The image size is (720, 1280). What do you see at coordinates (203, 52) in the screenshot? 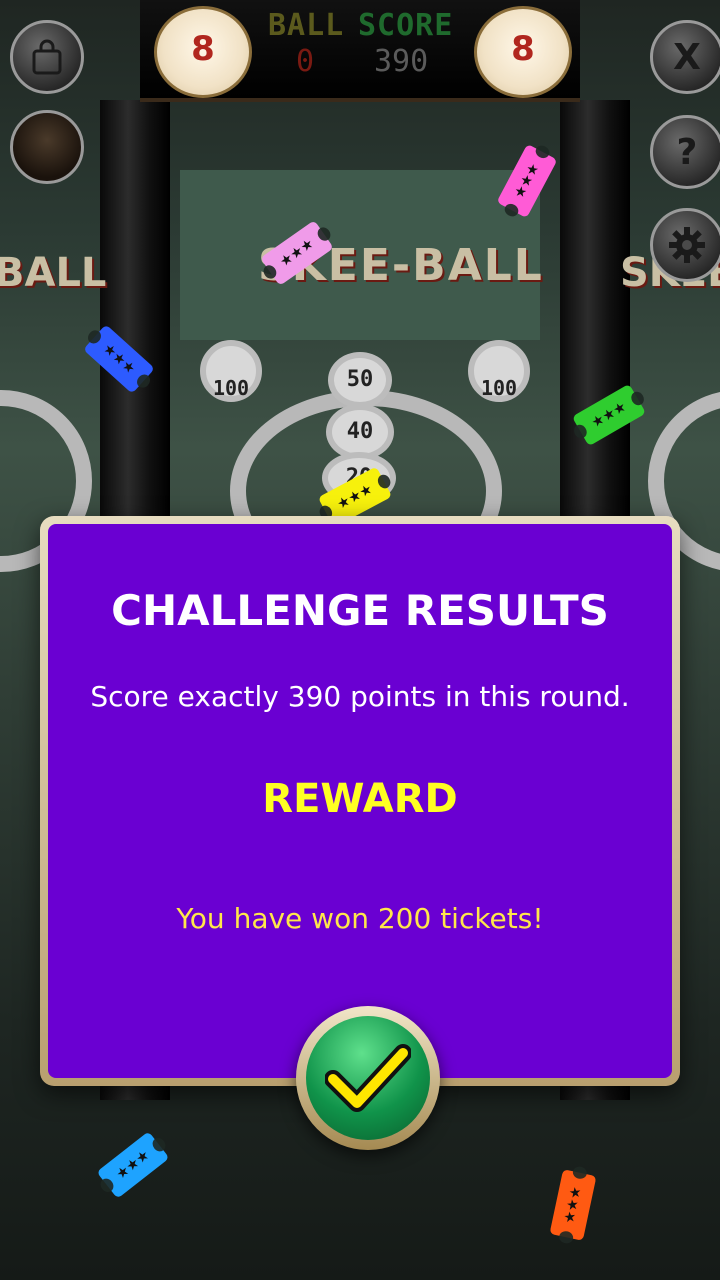
I see `skee-ball-emblem-left: 8` at bounding box center [203, 52].